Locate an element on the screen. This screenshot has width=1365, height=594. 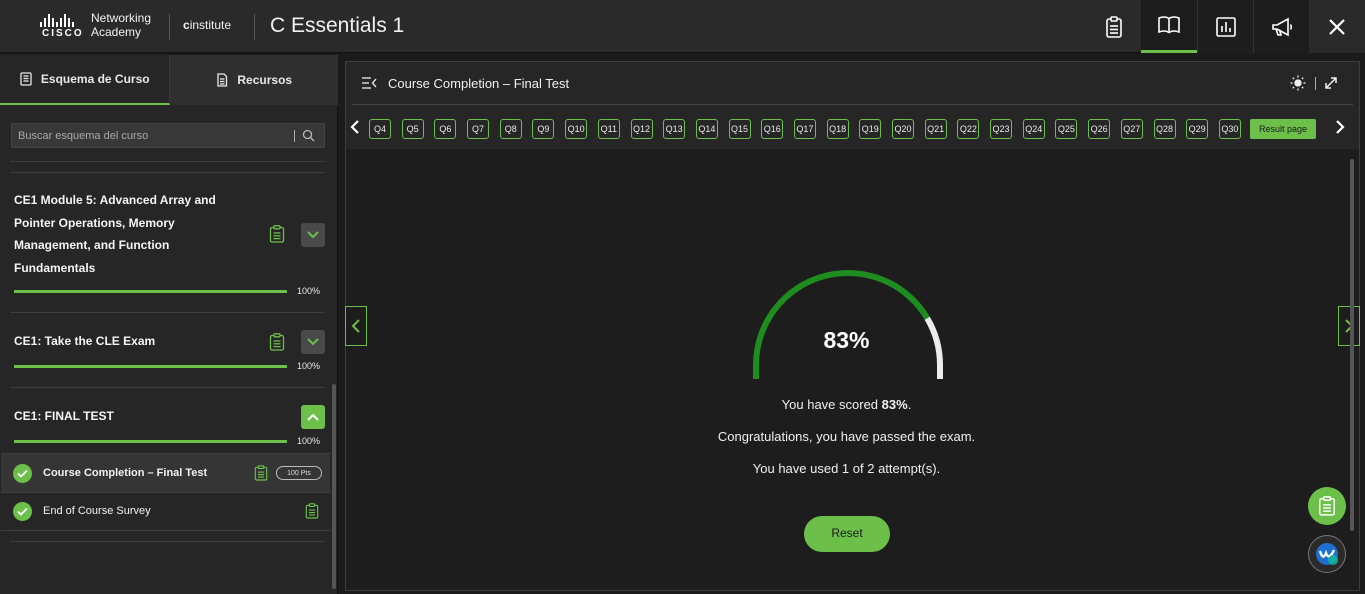
question-button-q8: Q8 is located at coordinates (510, 129).